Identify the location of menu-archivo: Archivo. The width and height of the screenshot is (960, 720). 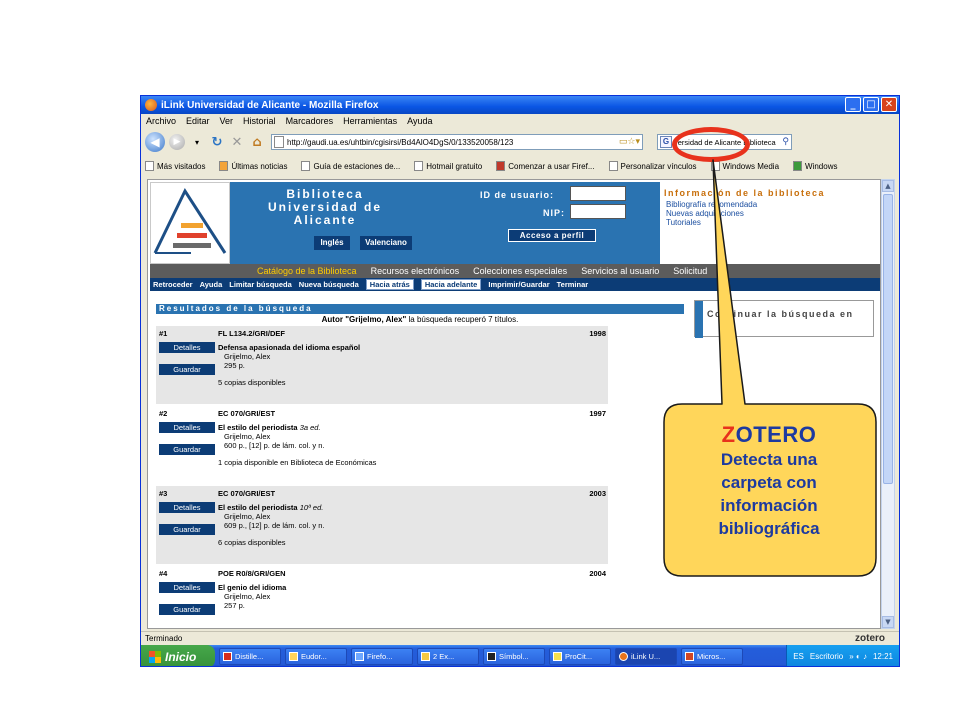
(161, 121).